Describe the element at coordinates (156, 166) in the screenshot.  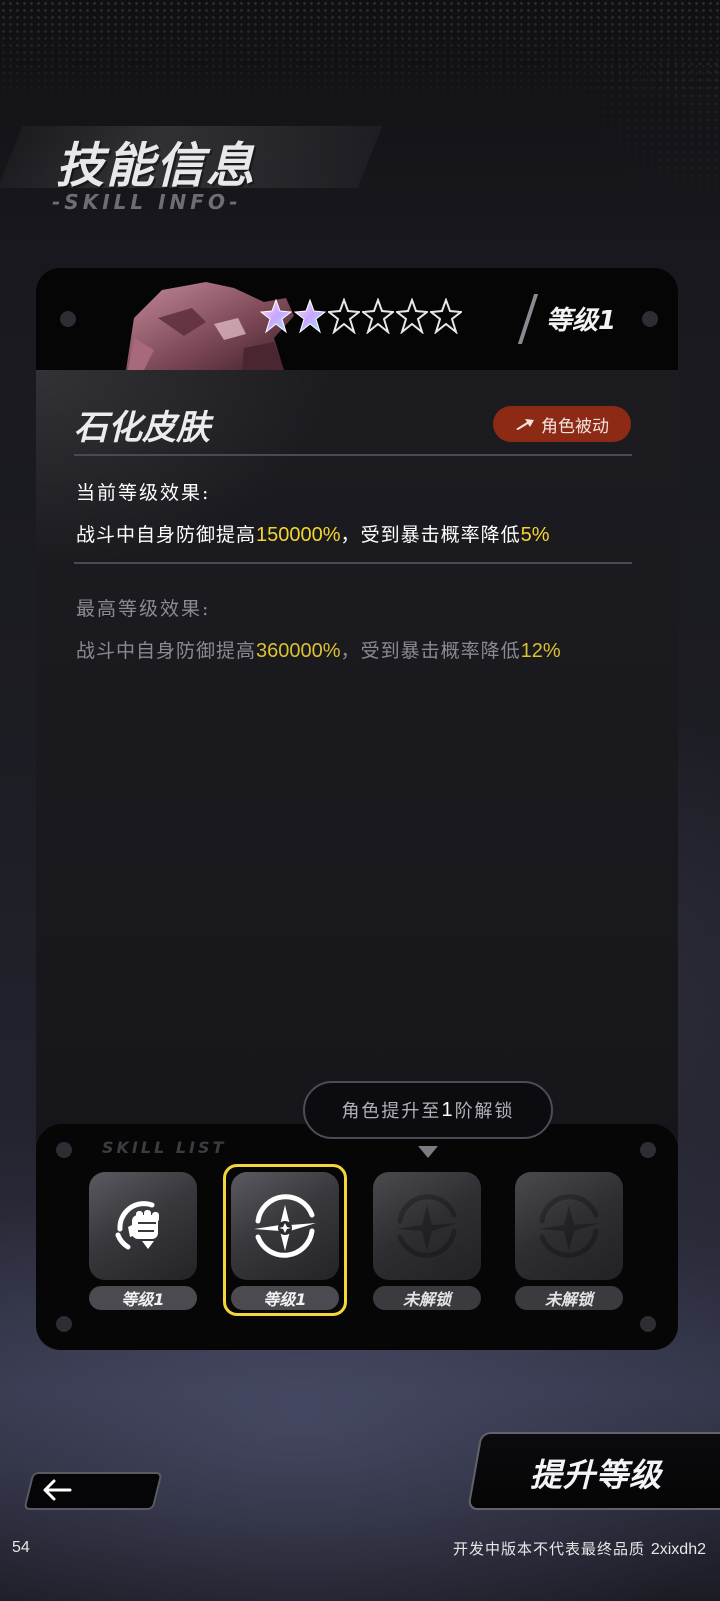
I see `page-title: 技能信息` at that location.